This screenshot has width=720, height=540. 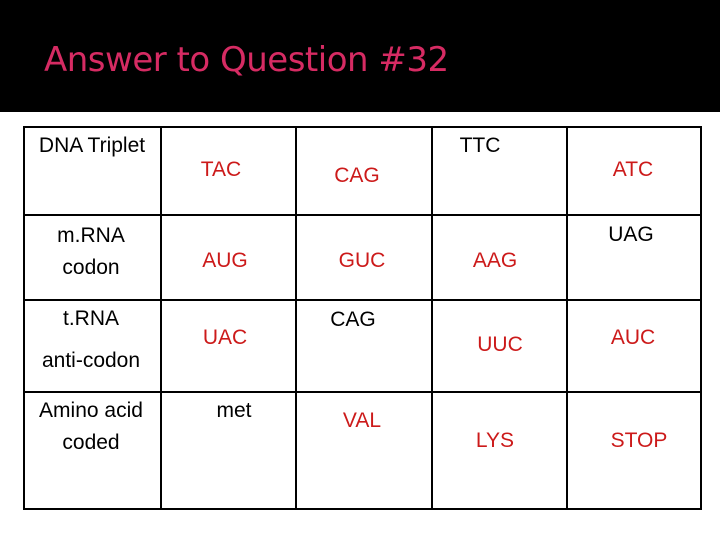 What do you see at coordinates (639, 440) in the screenshot?
I see `amino-acid-cell: STOP` at bounding box center [639, 440].